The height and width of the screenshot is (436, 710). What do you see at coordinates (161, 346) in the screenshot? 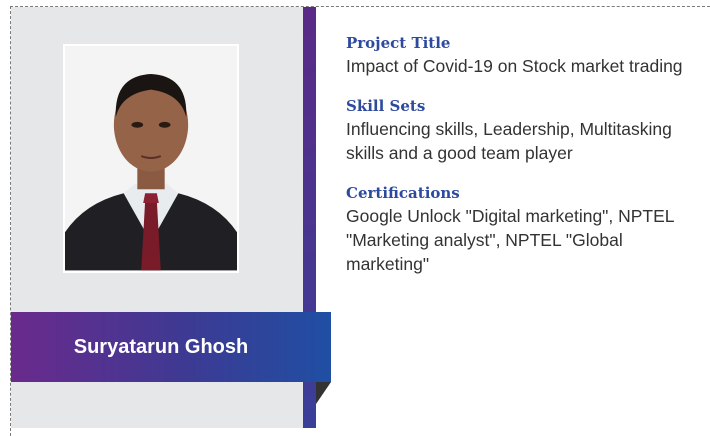
I see `profile-name: Suryatarun Ghosh` at bounding box center [161, 346].